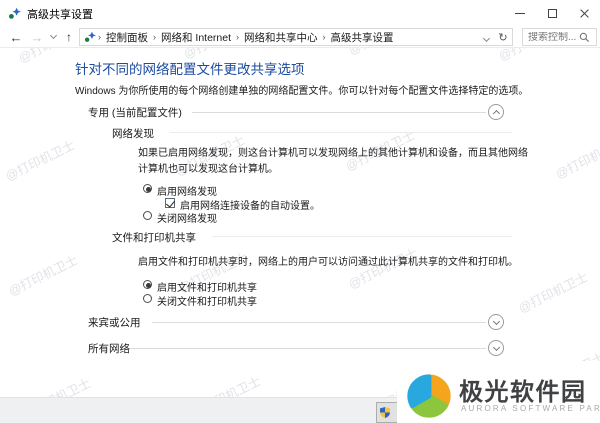  What do you see at coordinates (429, 396) in the screenshot?
I see `aurora-pinwheel-icon` at bounding box center [429, 396].